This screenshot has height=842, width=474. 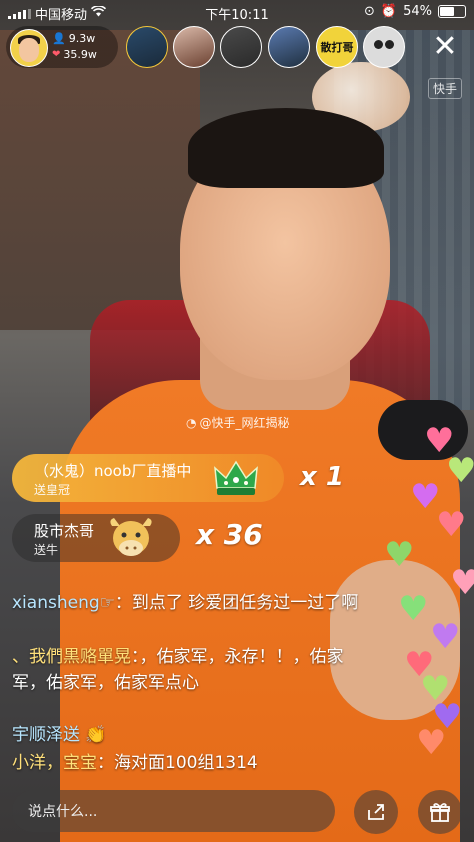 I want to click on share-icon, so click(x=376, y=812).